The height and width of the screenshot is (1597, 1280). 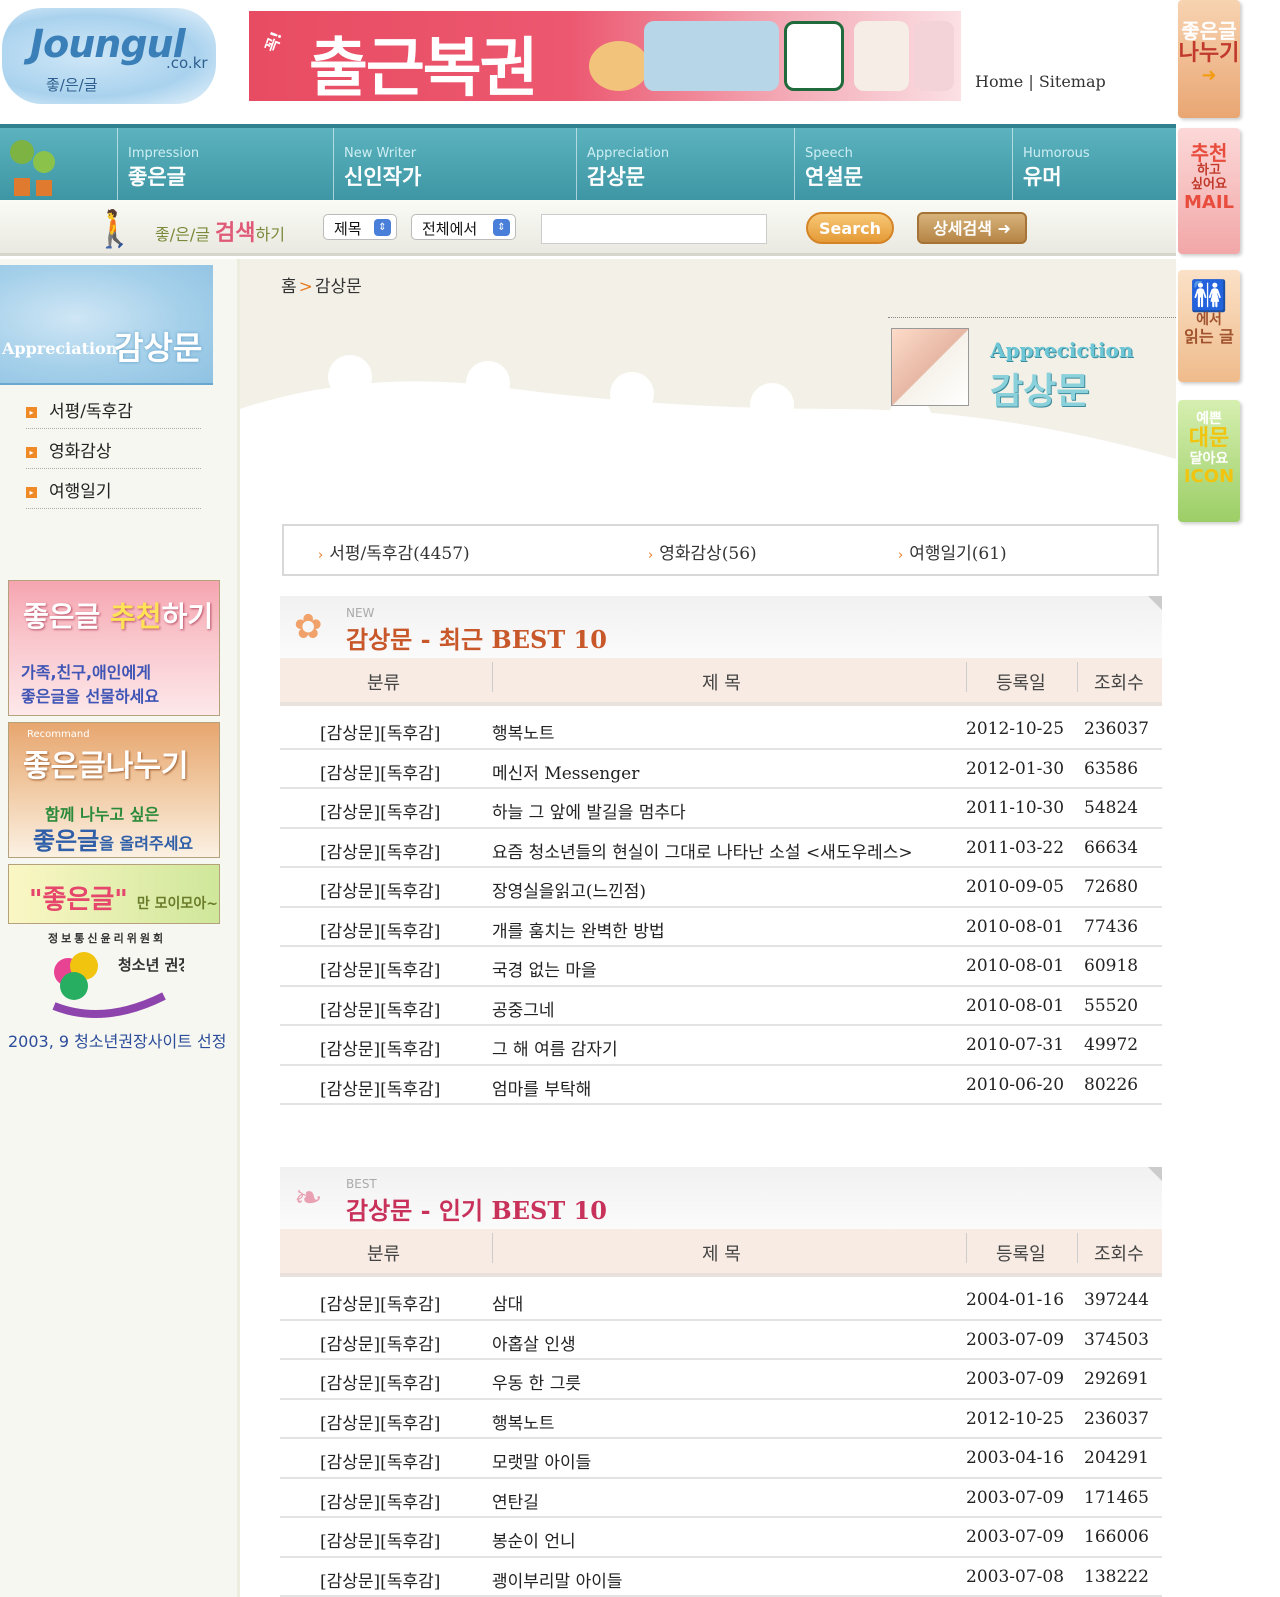 I want to click on board-title: 감상문 - 인기 BEST 10, so click(x=476, y=1210).